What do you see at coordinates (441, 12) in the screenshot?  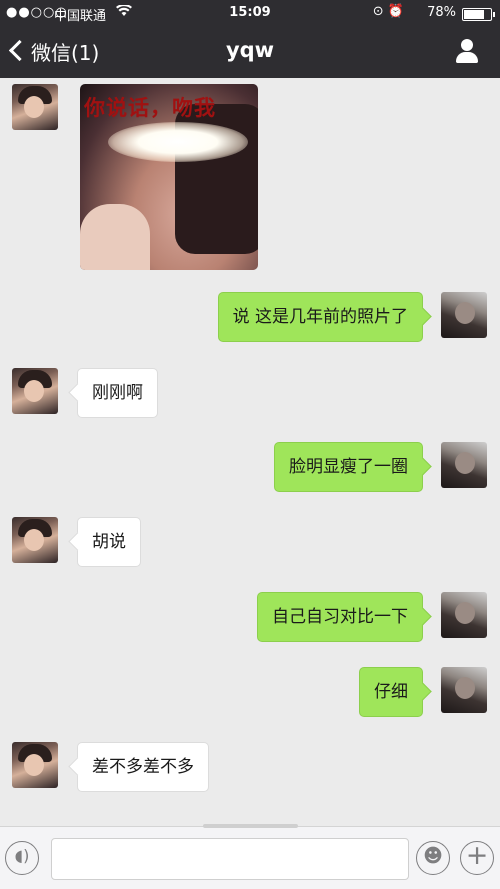 I see `battery-percent: 78%` at bounding box center [441, 12].